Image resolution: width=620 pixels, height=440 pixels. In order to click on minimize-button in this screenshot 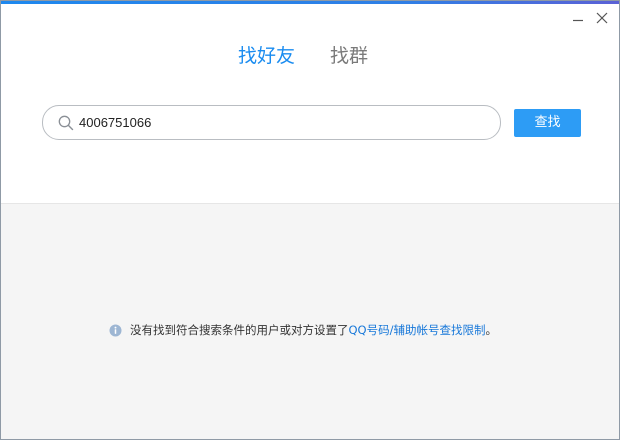, I will do `click(578, 18)`.